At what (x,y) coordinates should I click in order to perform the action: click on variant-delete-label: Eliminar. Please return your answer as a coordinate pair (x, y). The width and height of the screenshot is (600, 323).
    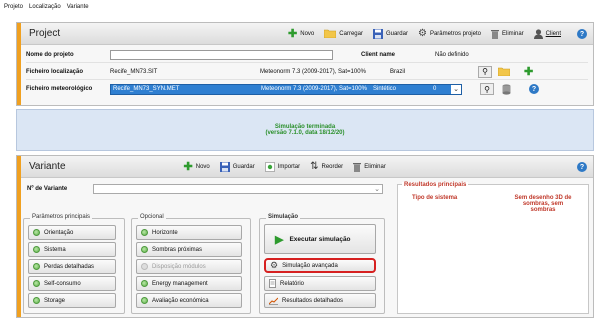
    Looking at the image, I should click on (375, 166).